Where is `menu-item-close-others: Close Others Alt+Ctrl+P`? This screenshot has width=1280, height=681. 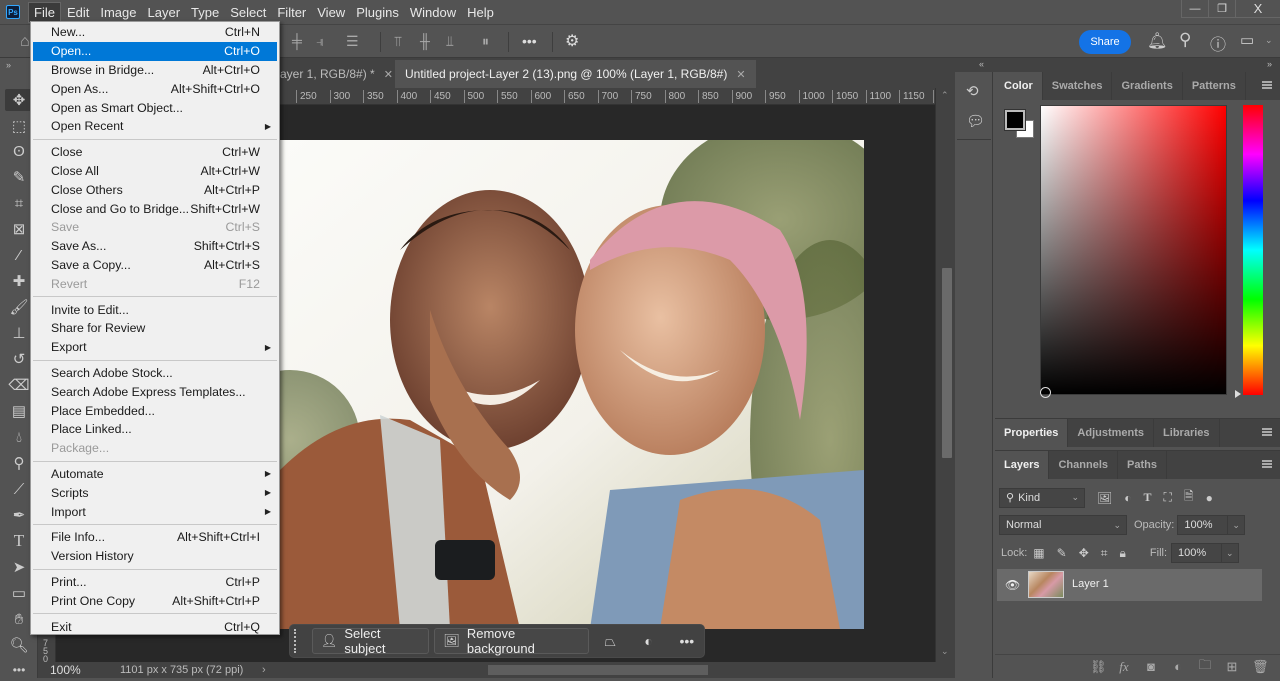
menu-item-close-others: Close Others Alt+Ctrl+P is located at coordinates (155, 189).